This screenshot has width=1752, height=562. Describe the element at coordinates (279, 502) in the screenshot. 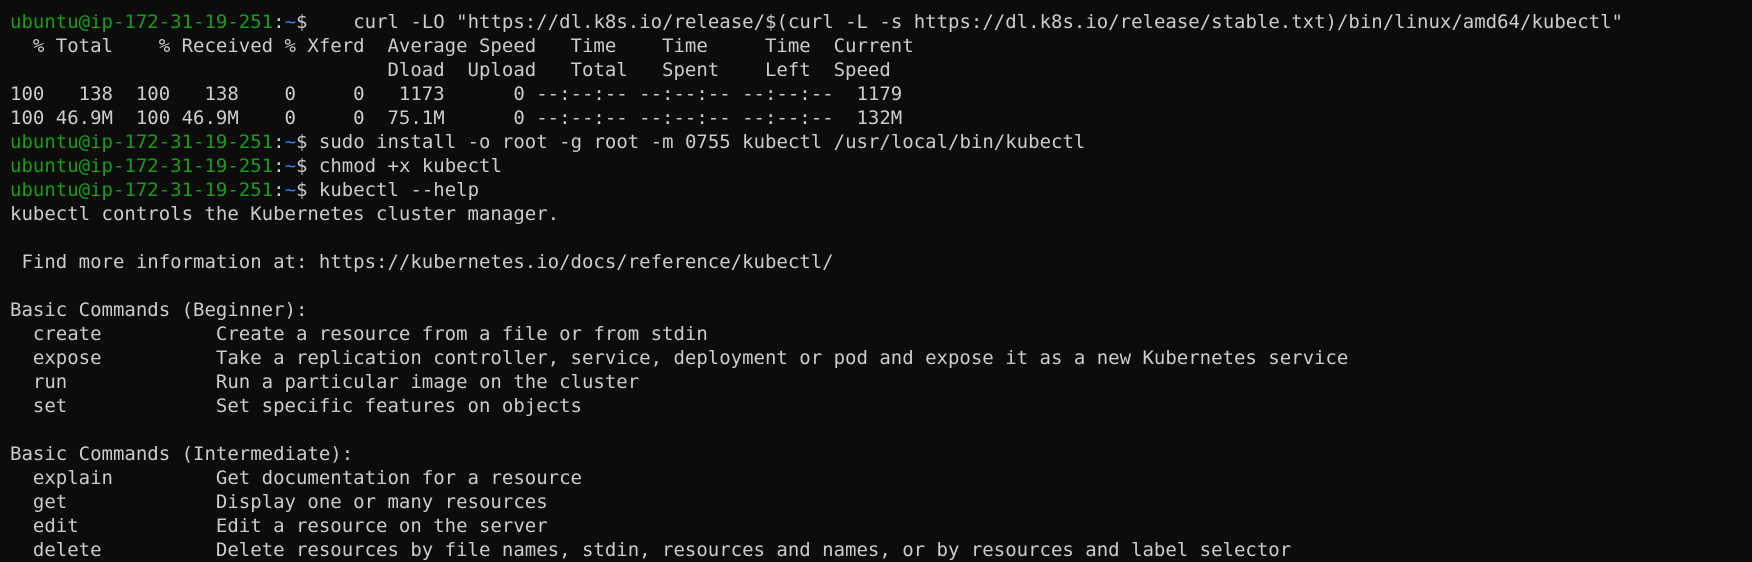

I see `output-text: get Display one or many resources` at that location.